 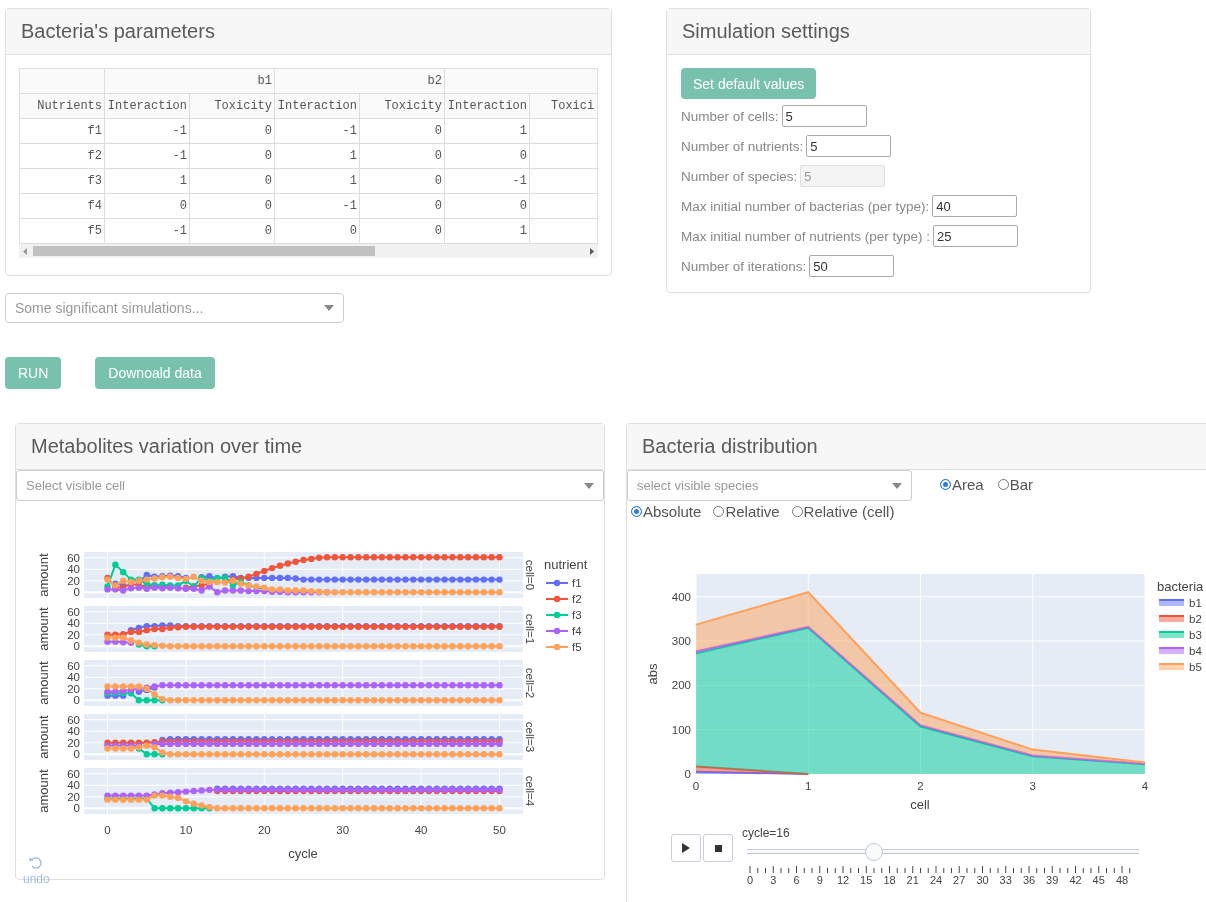 What do you see at coordinates (62, 181) in the screenshot?
I see `table-cell: f3` at bounding box center [62, 181].